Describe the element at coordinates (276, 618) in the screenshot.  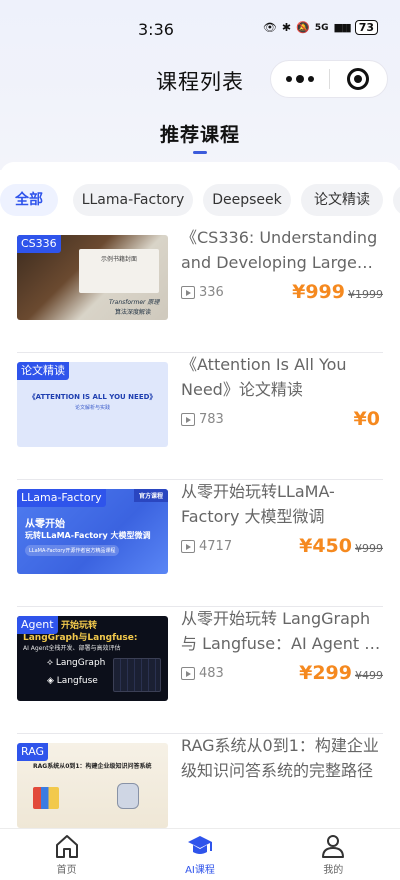
I see `course-title-line: 从零开始玩转 LangGraph` at that location.